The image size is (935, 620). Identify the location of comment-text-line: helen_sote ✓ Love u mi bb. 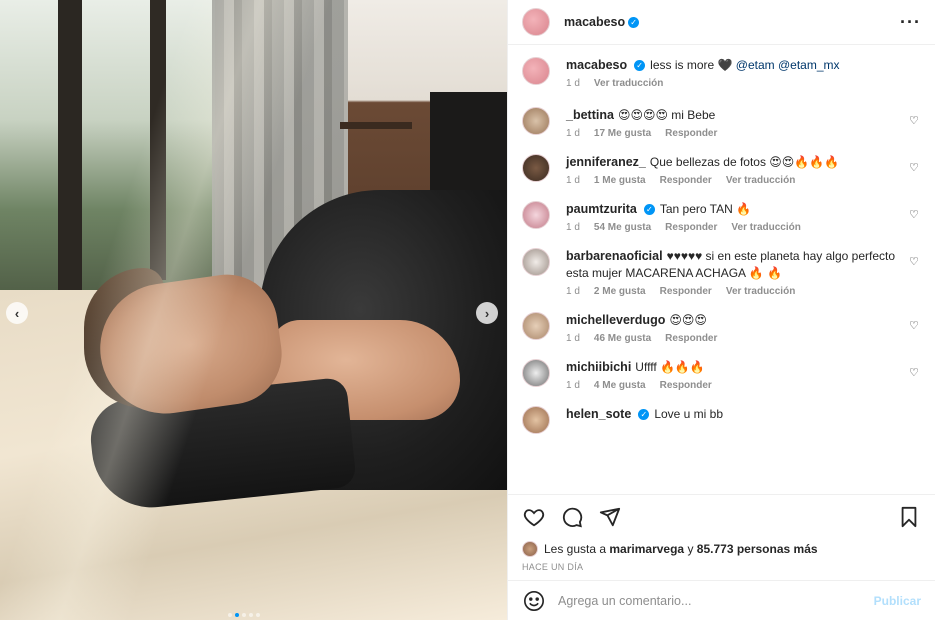
(731, 414).